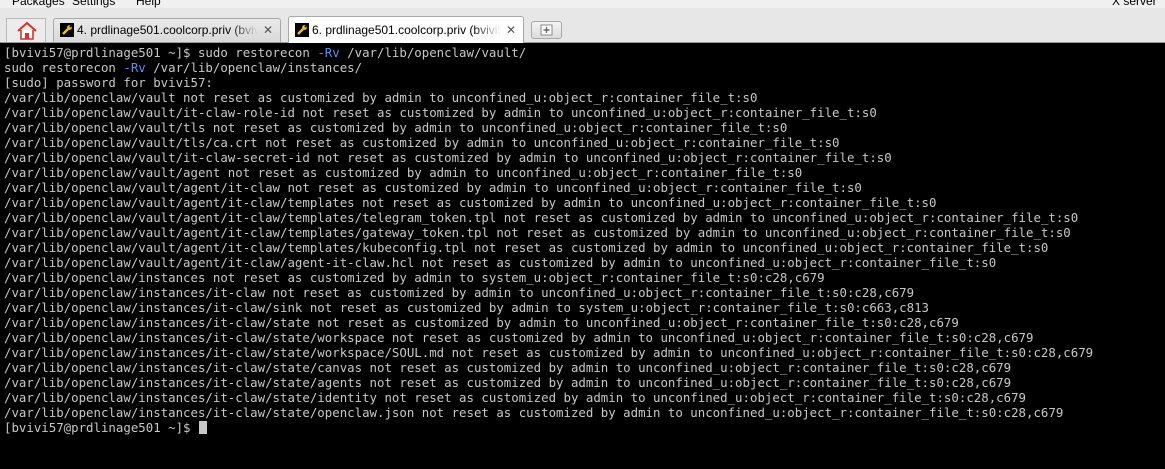 This screenshot has width=1165, height=469. I want to click on tab-label: 6. prdlinage501.coolcorp.priv (bvivi57), so click(406, 30).